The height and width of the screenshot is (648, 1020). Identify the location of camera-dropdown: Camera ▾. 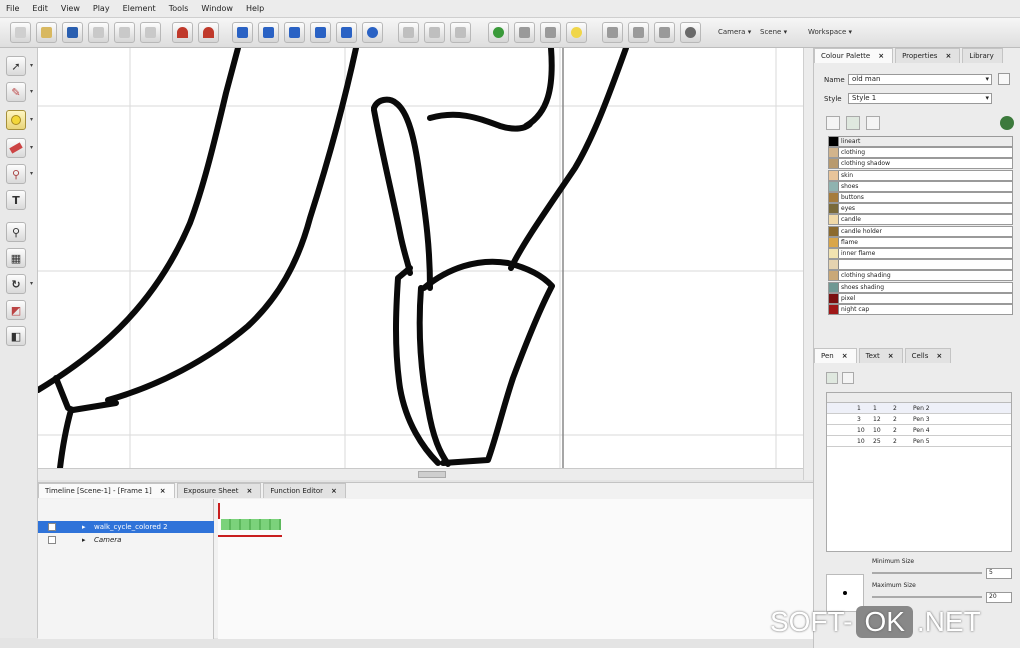
(734, 32).